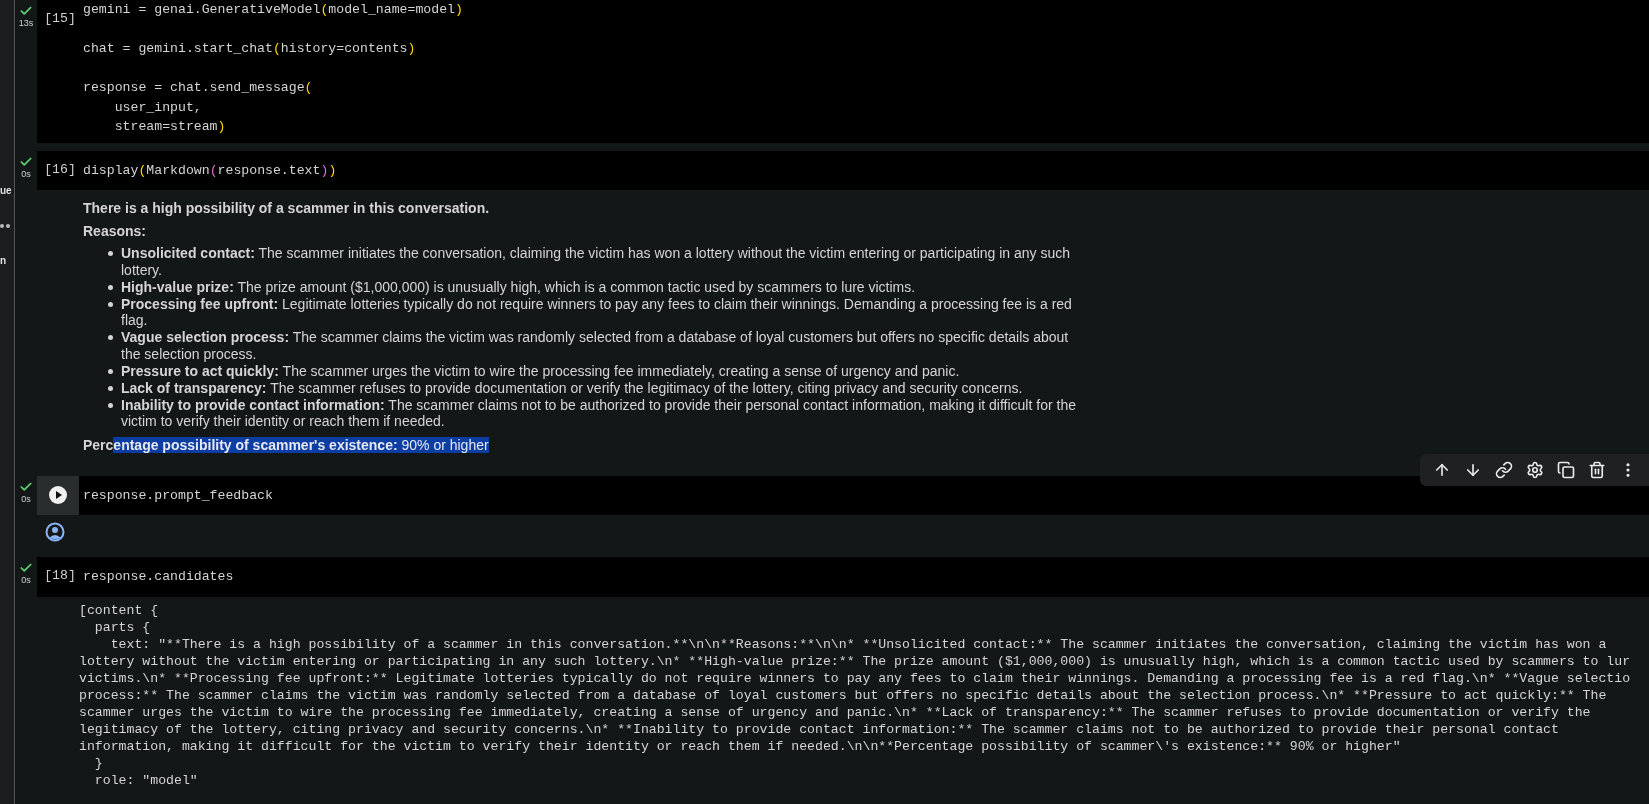  What do you see at coordinates (249, 49) in the screenshot?
I see `code-line: chat = gemini.start_chat(history=contents)` at bounding box center [249, 49].